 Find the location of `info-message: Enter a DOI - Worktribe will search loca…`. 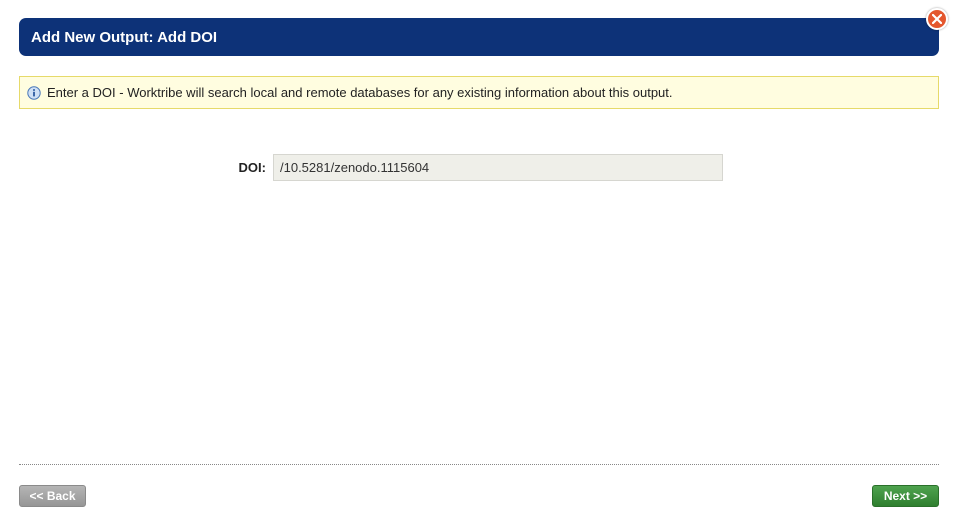

info-message: Enter a DOI - Worktribe will search loca… is located at coordinates (360, 92).